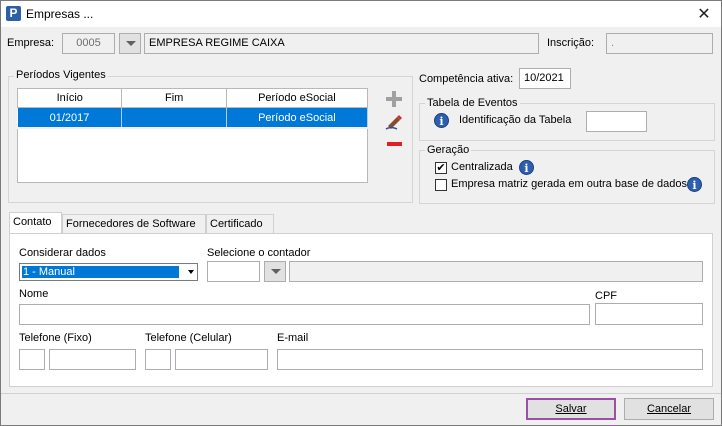  What do you see at coordinates (567, 177) in the screenshot?
I see `geracao-group` at bounding box center [567, 177].